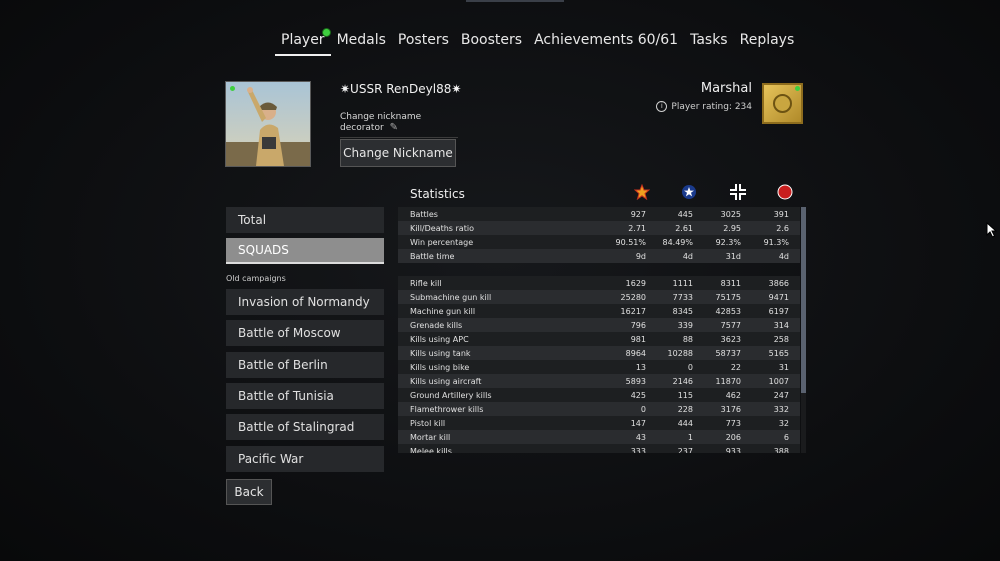 Image resolution: width=1000 pixels, height=561 pixels. I want to click on stat-value: 339, so click(685, 325).